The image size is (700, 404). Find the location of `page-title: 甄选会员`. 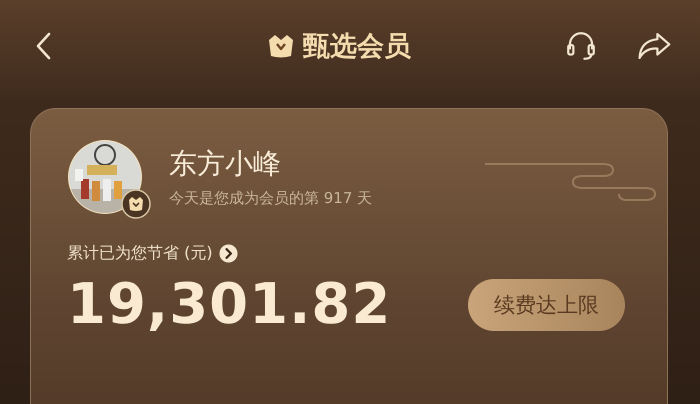

page-title: 甄选会员 is located at coordinates (357, 47).